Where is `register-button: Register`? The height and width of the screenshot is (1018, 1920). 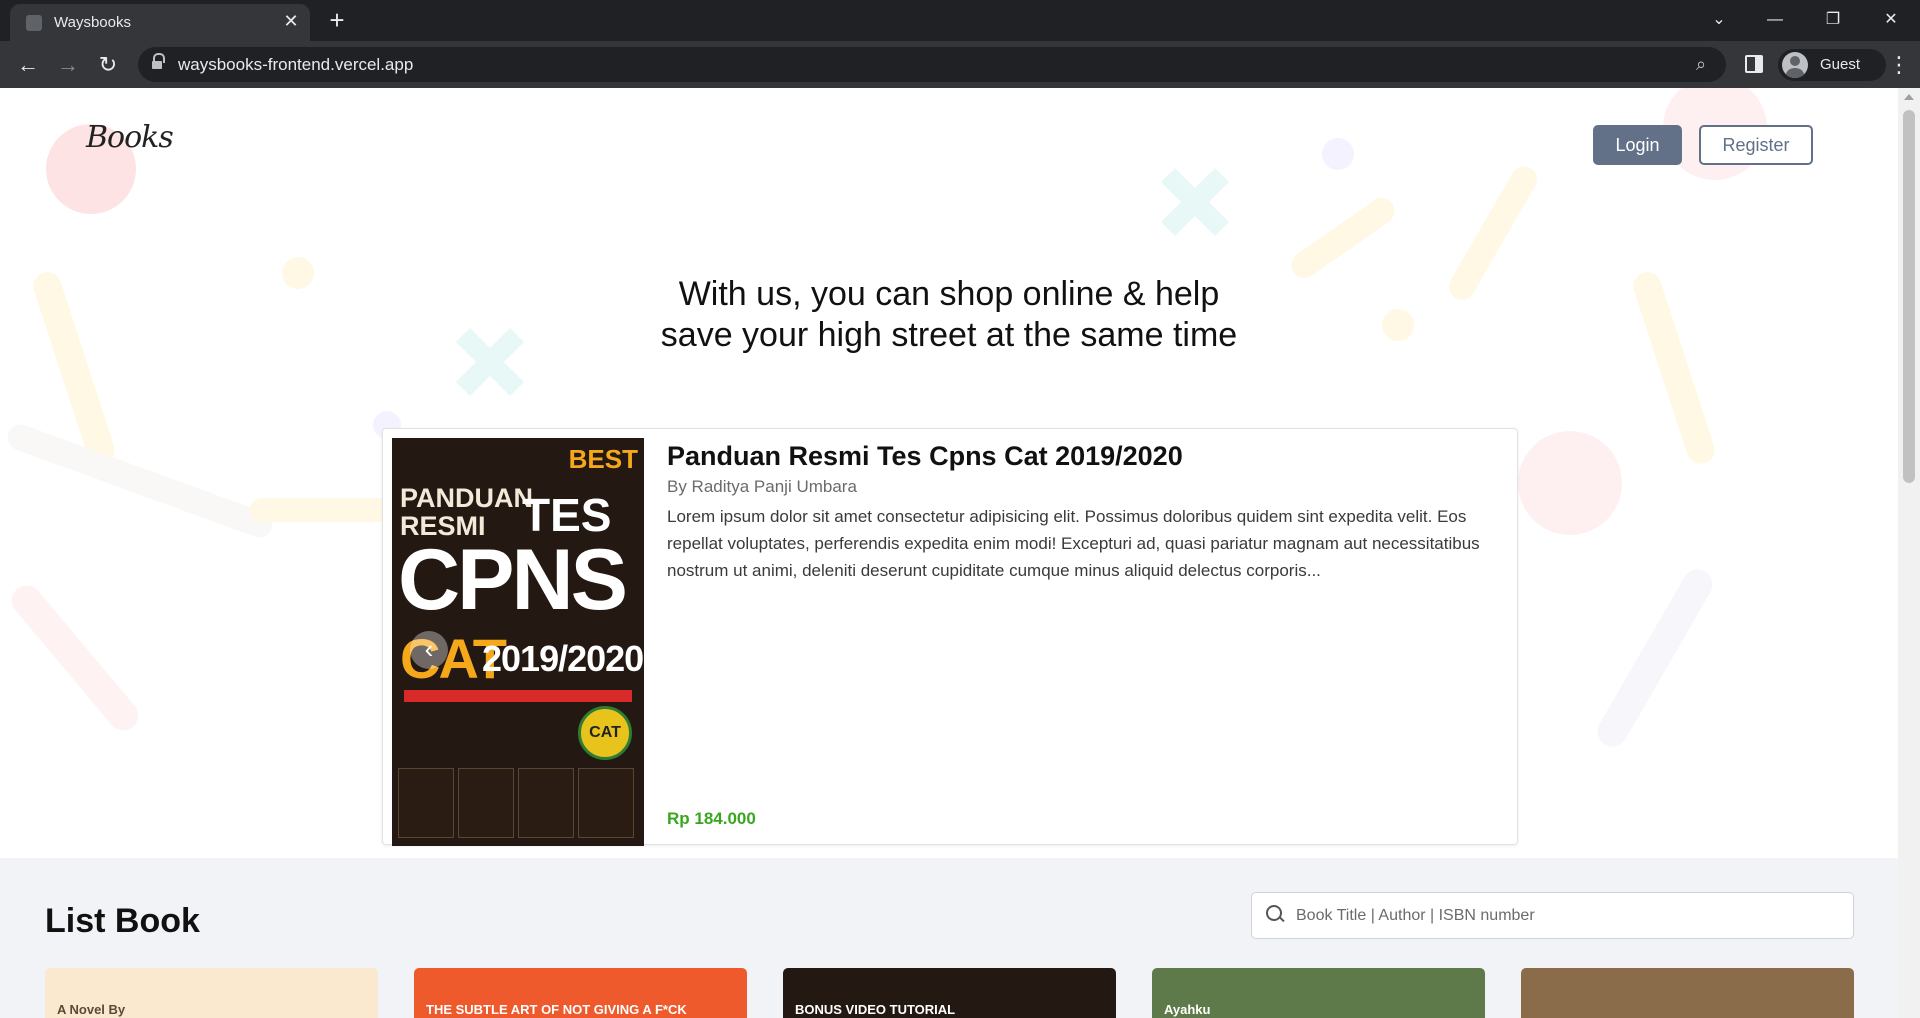 register-button: Register is located at coordinates (1756, 145).